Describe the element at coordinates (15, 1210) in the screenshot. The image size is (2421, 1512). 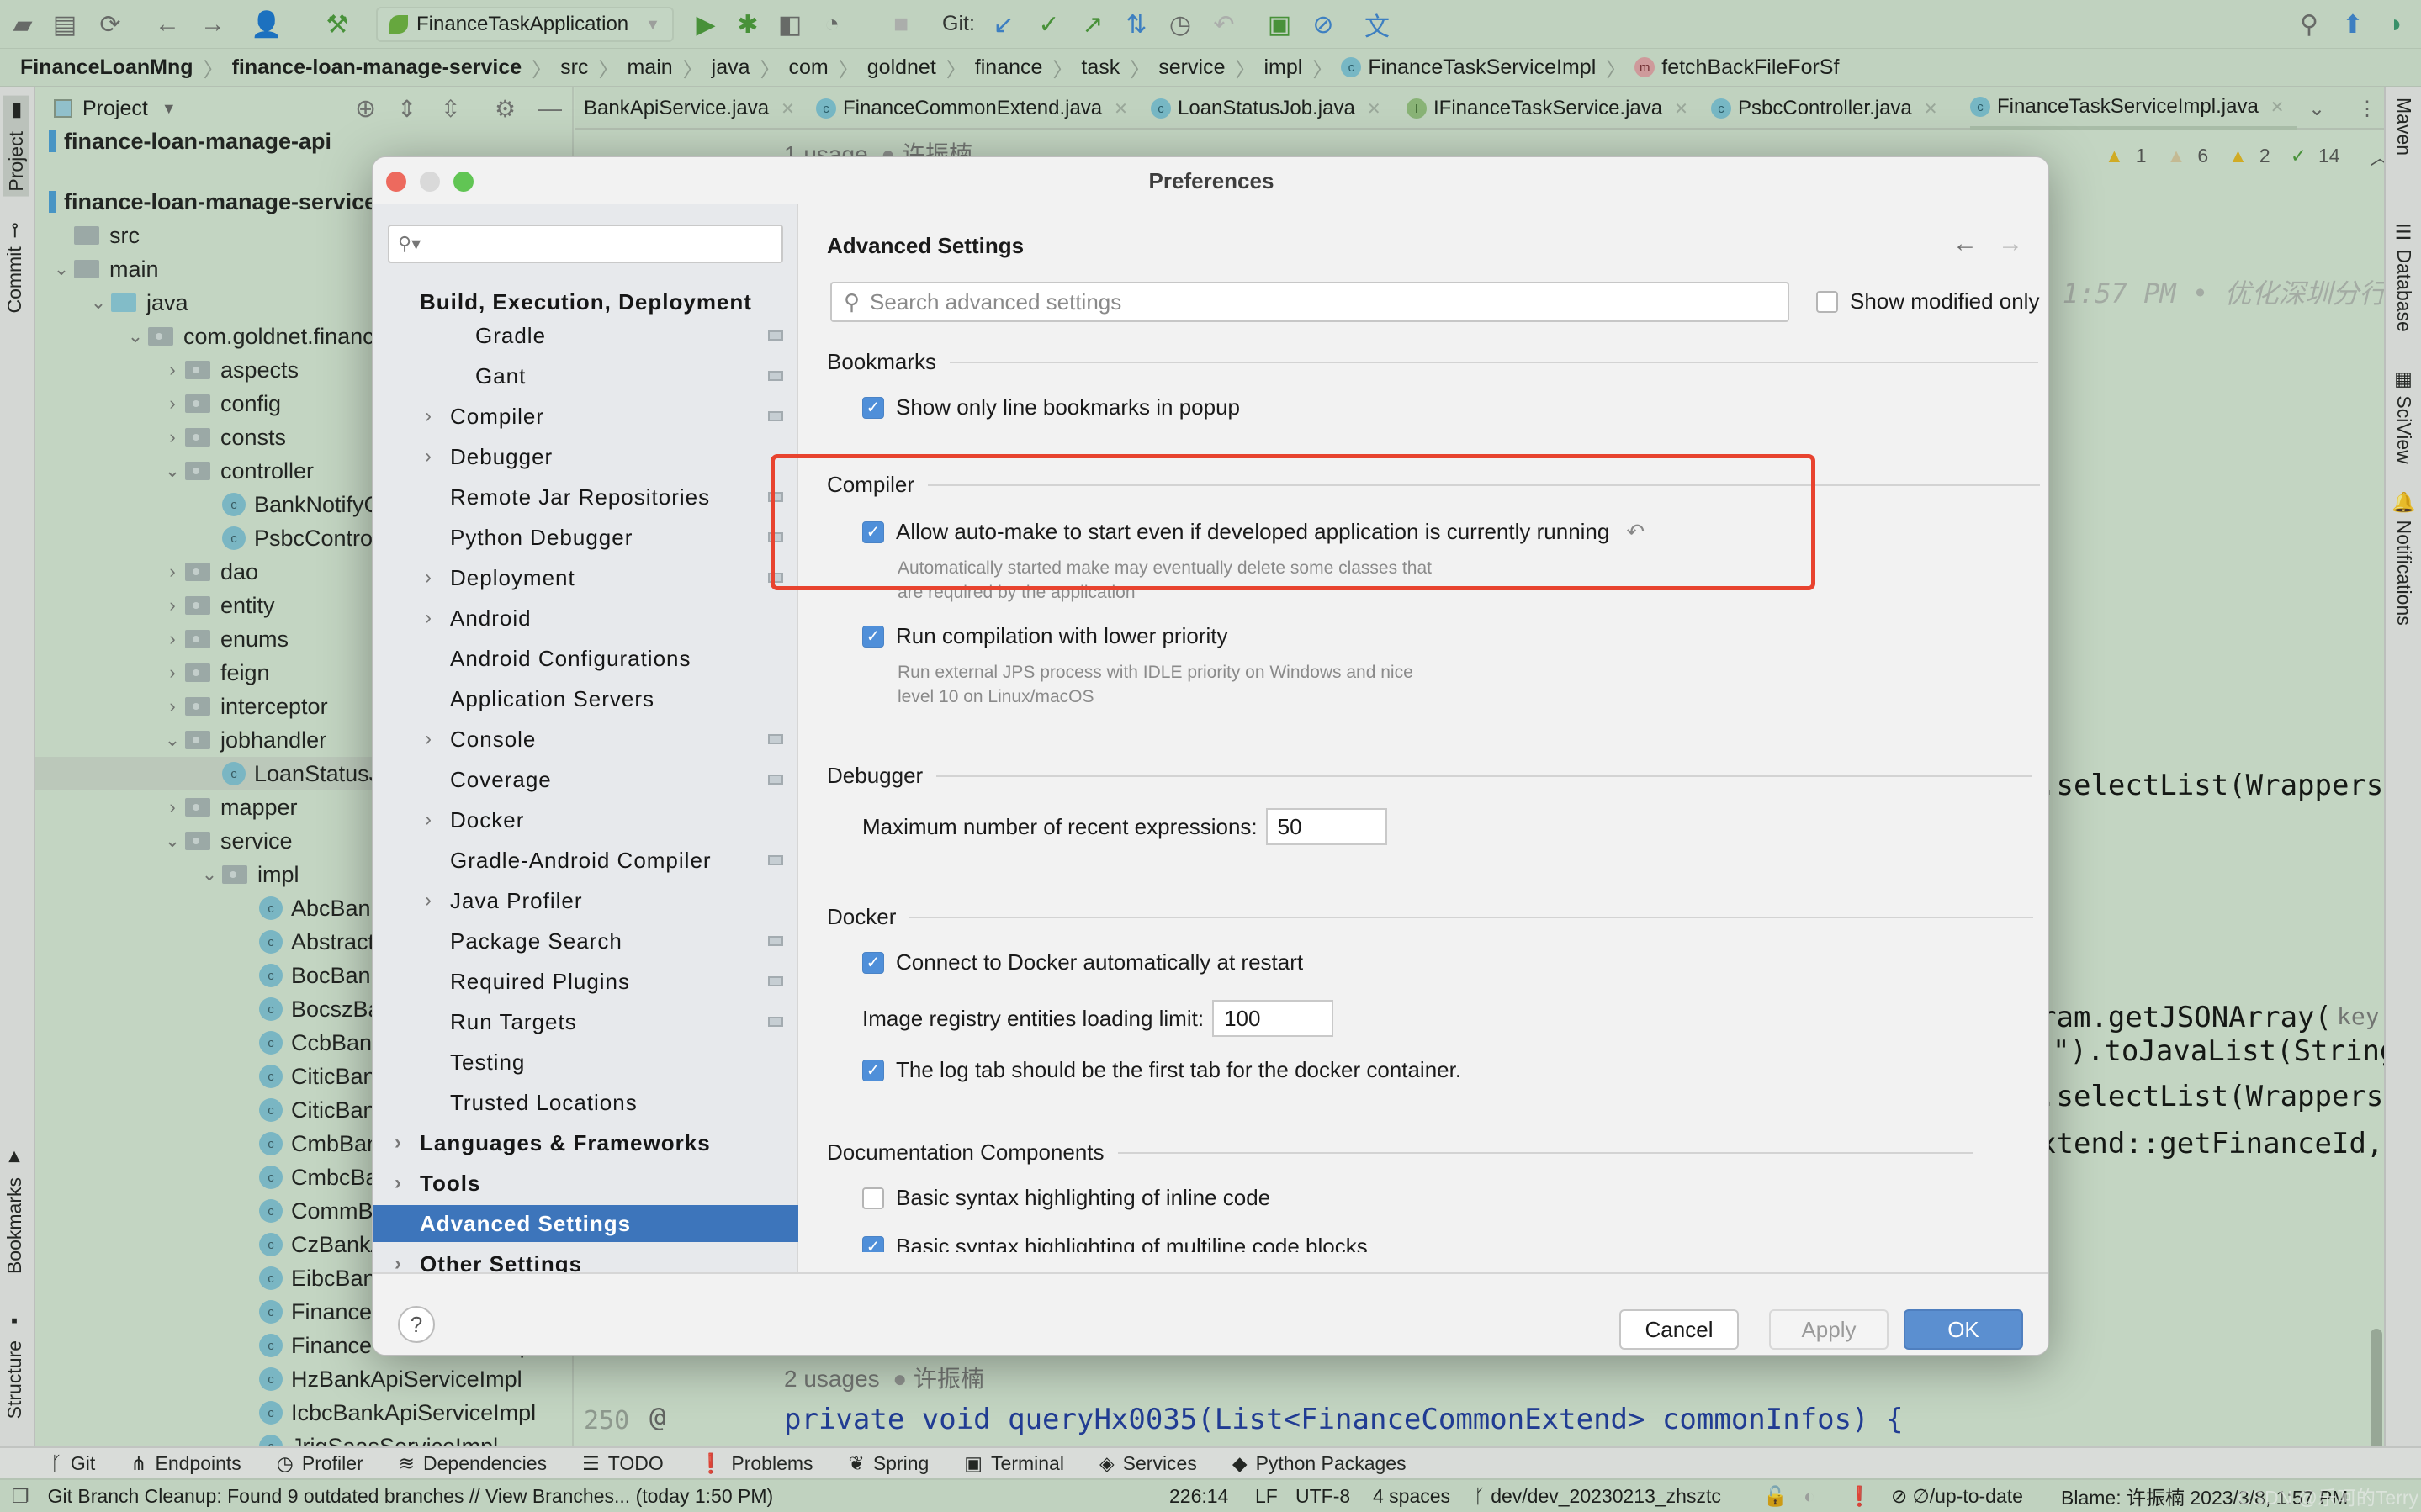
I see `tool-window-bookmarks: Bookmarks ▼` at that location.